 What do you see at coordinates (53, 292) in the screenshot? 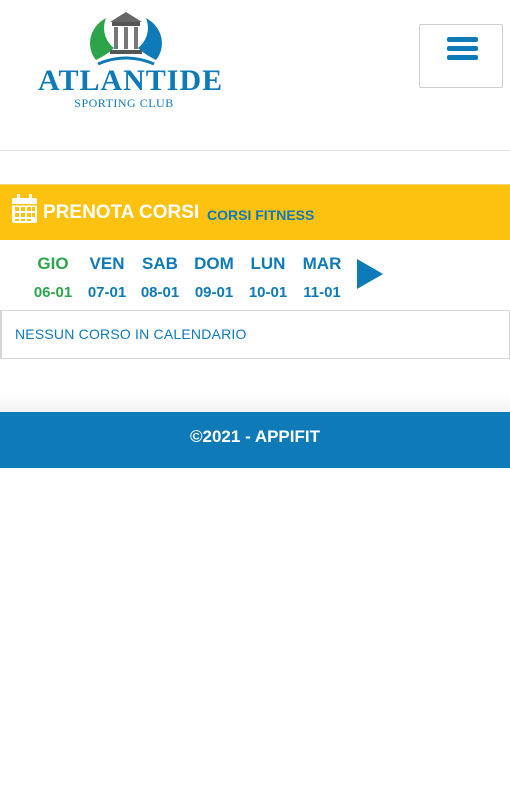
I see `day-date: 06-01` at bounding box center [53, 292].